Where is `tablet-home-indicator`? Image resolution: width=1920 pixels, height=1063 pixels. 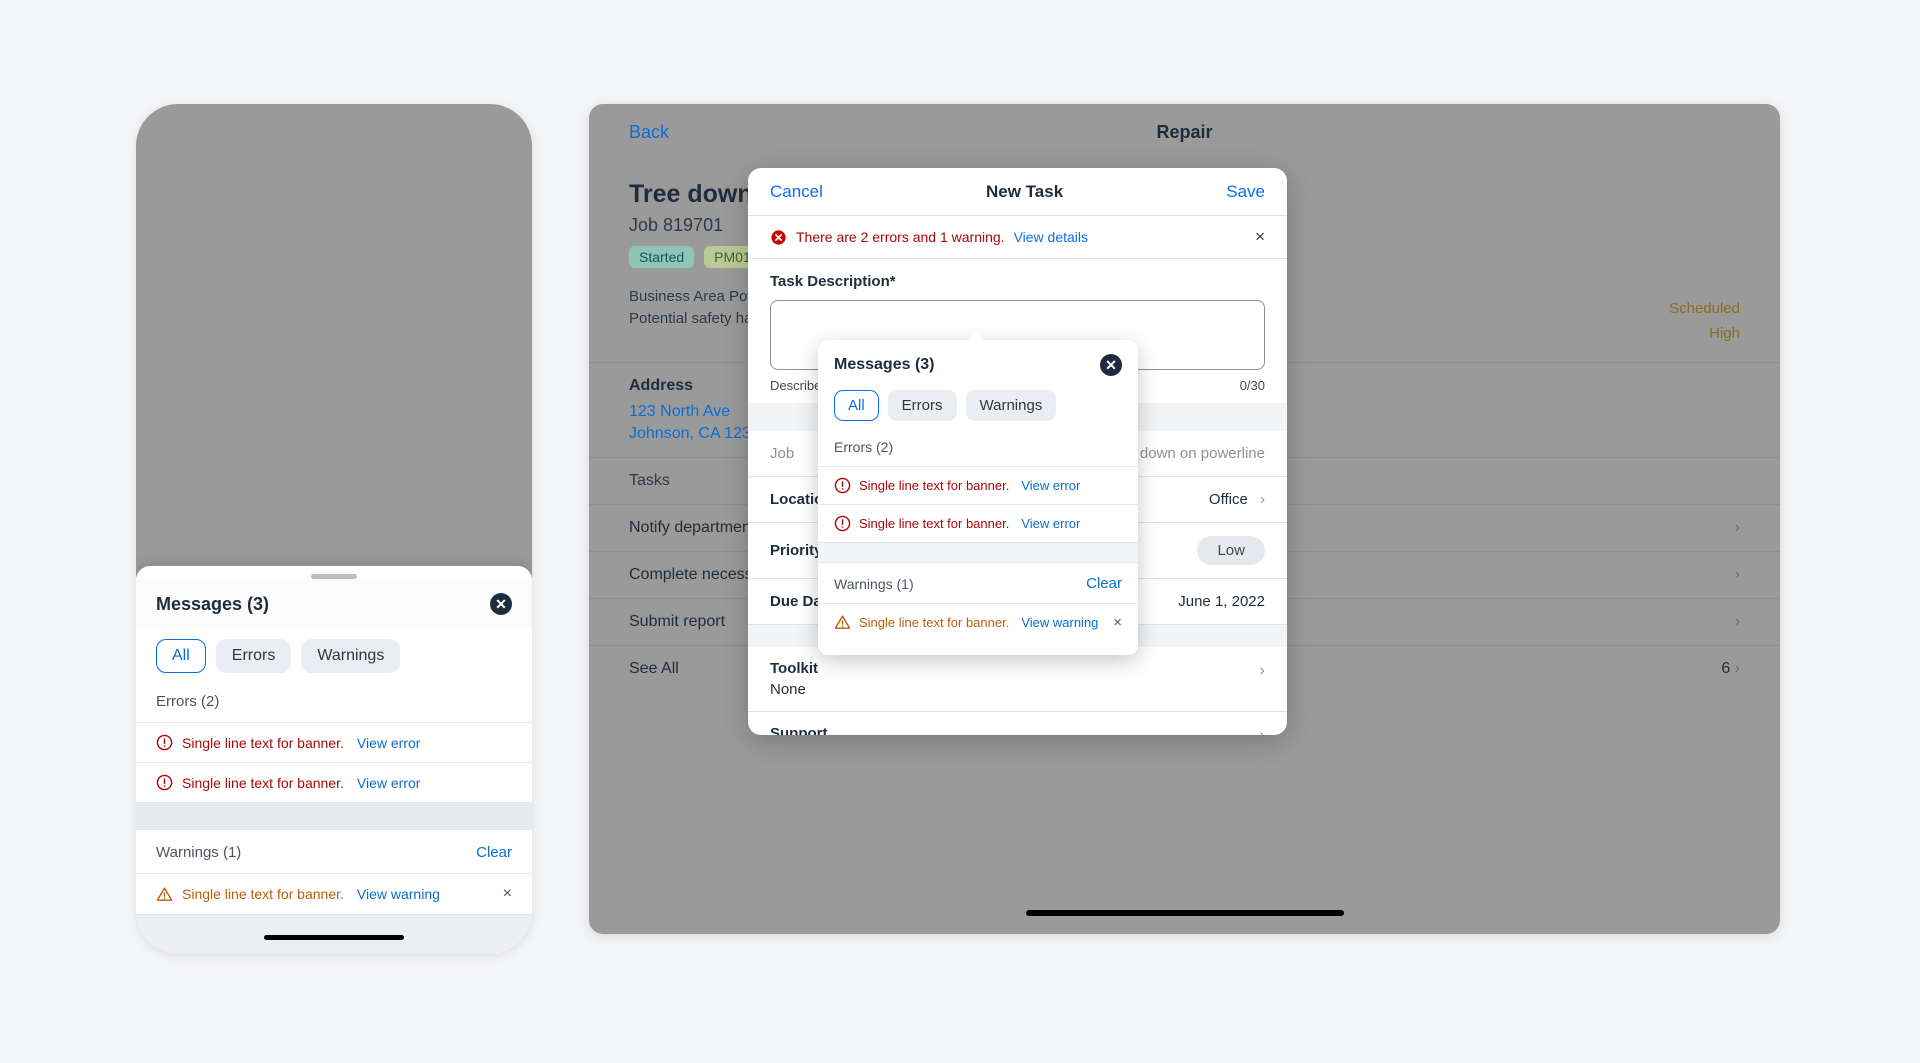
tablet-home-indicator is located at coordinates (1184, 913).